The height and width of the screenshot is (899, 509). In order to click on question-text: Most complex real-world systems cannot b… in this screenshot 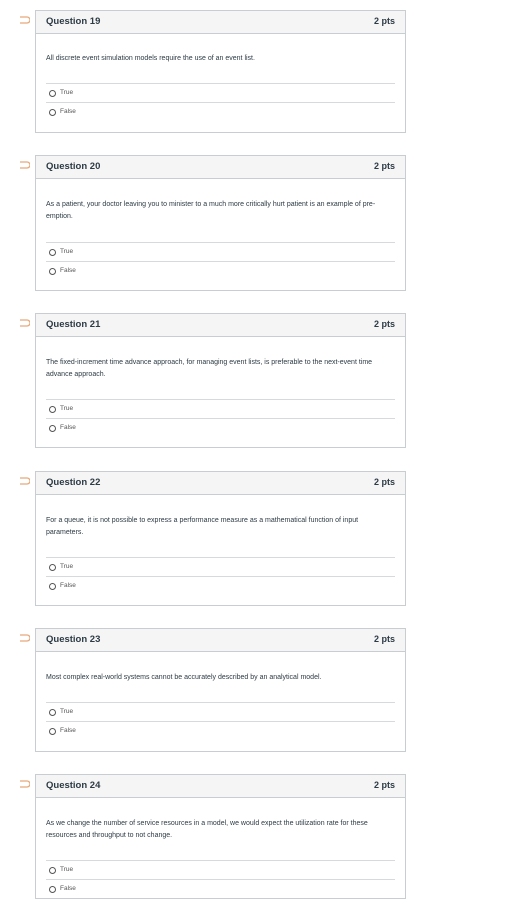, I will do `click(184, 677)`.